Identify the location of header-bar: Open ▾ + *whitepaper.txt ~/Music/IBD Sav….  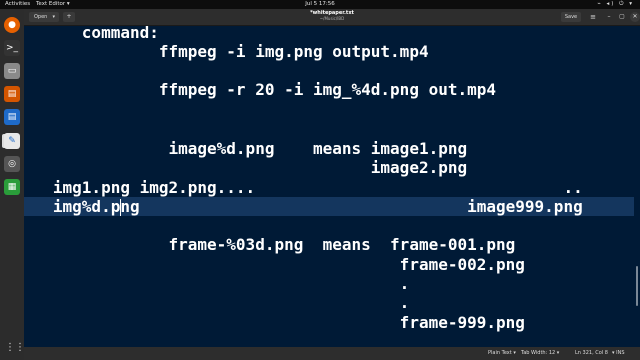
(332, 17).